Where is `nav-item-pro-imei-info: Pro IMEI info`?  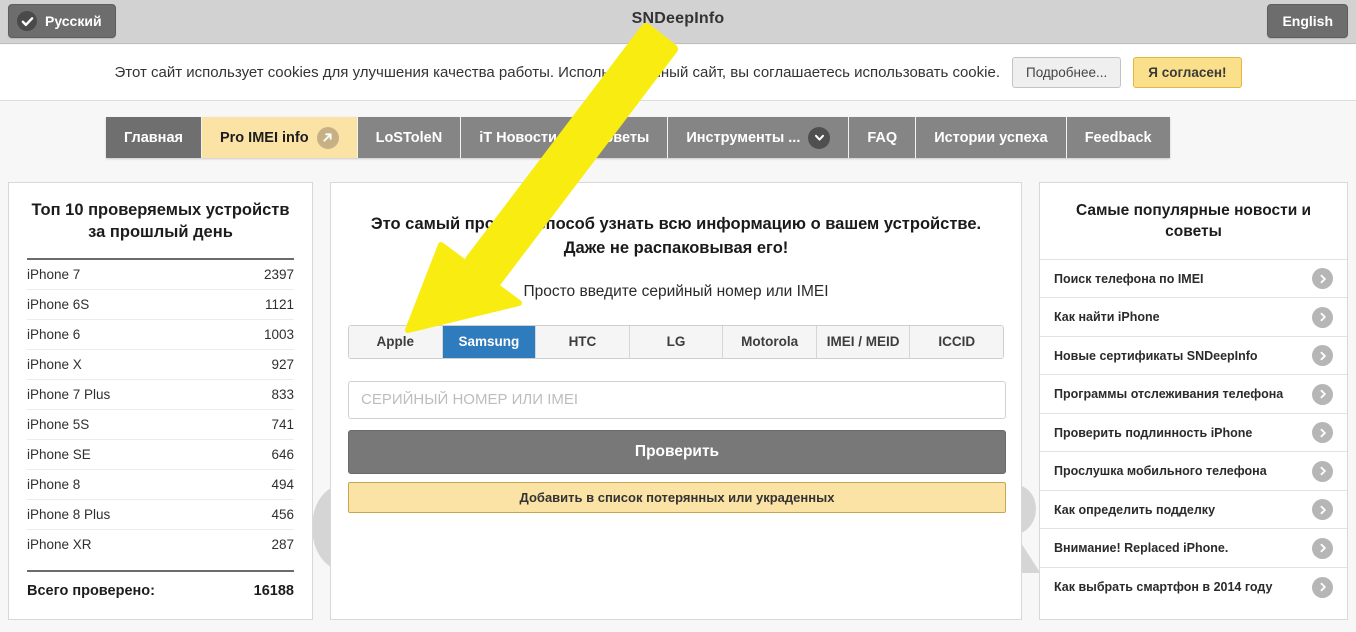 nav-item-pro-imei-info: Pro IMEI info is located at coordinates (279, 137).